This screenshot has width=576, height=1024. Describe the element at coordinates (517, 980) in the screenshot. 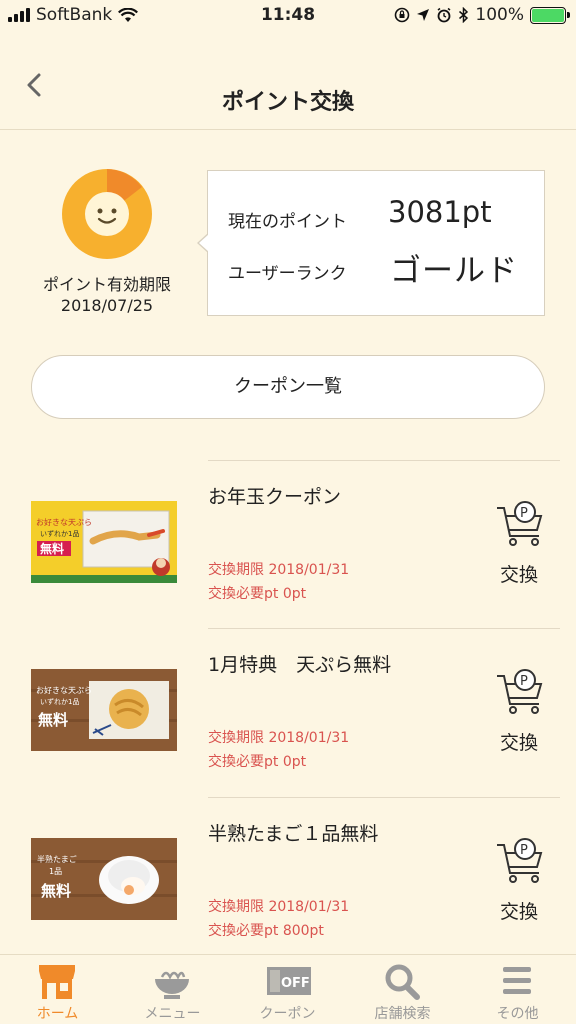

I see `menu-icon` at that location.